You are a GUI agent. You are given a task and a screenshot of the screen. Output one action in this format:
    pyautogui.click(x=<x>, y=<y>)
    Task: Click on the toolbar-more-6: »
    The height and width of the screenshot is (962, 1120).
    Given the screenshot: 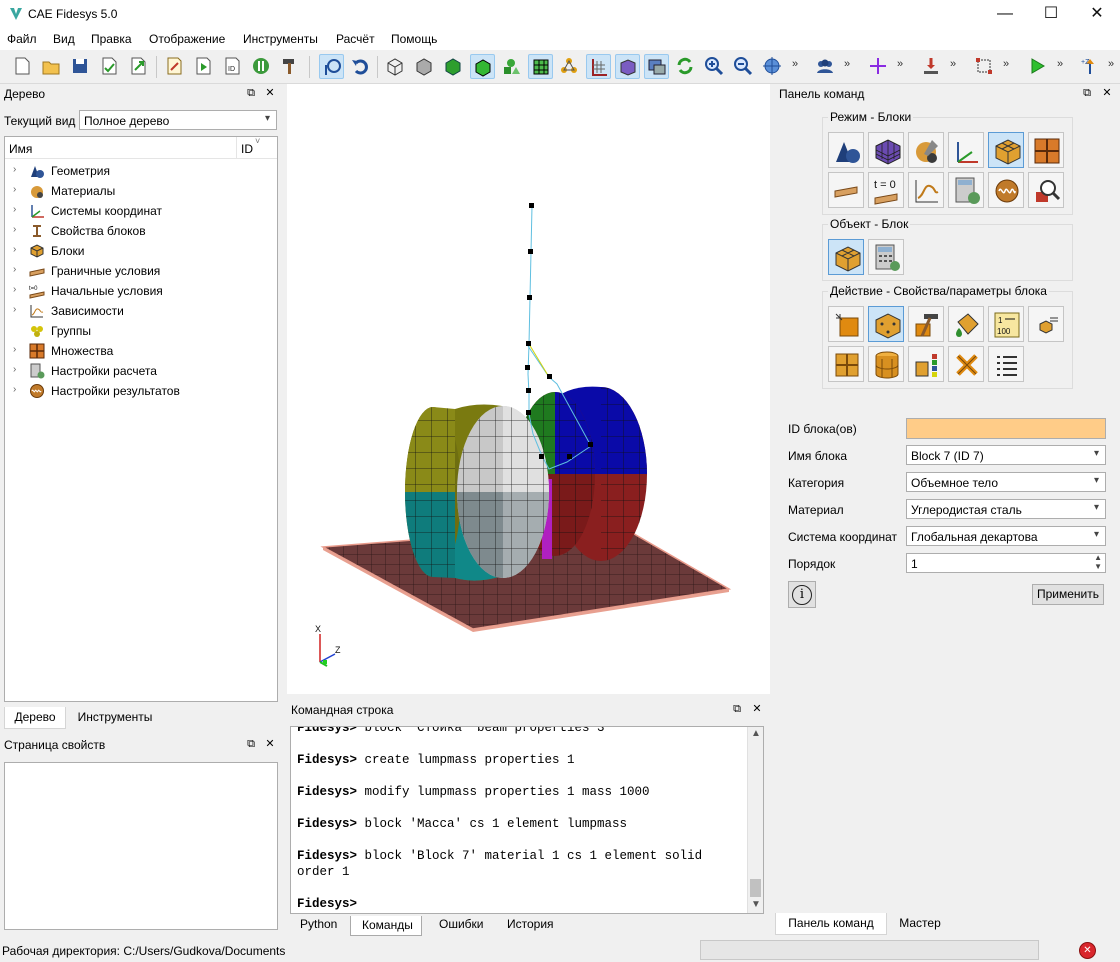 What is the action you would take?
    pyautogui.click(x=1060, y=64)
    